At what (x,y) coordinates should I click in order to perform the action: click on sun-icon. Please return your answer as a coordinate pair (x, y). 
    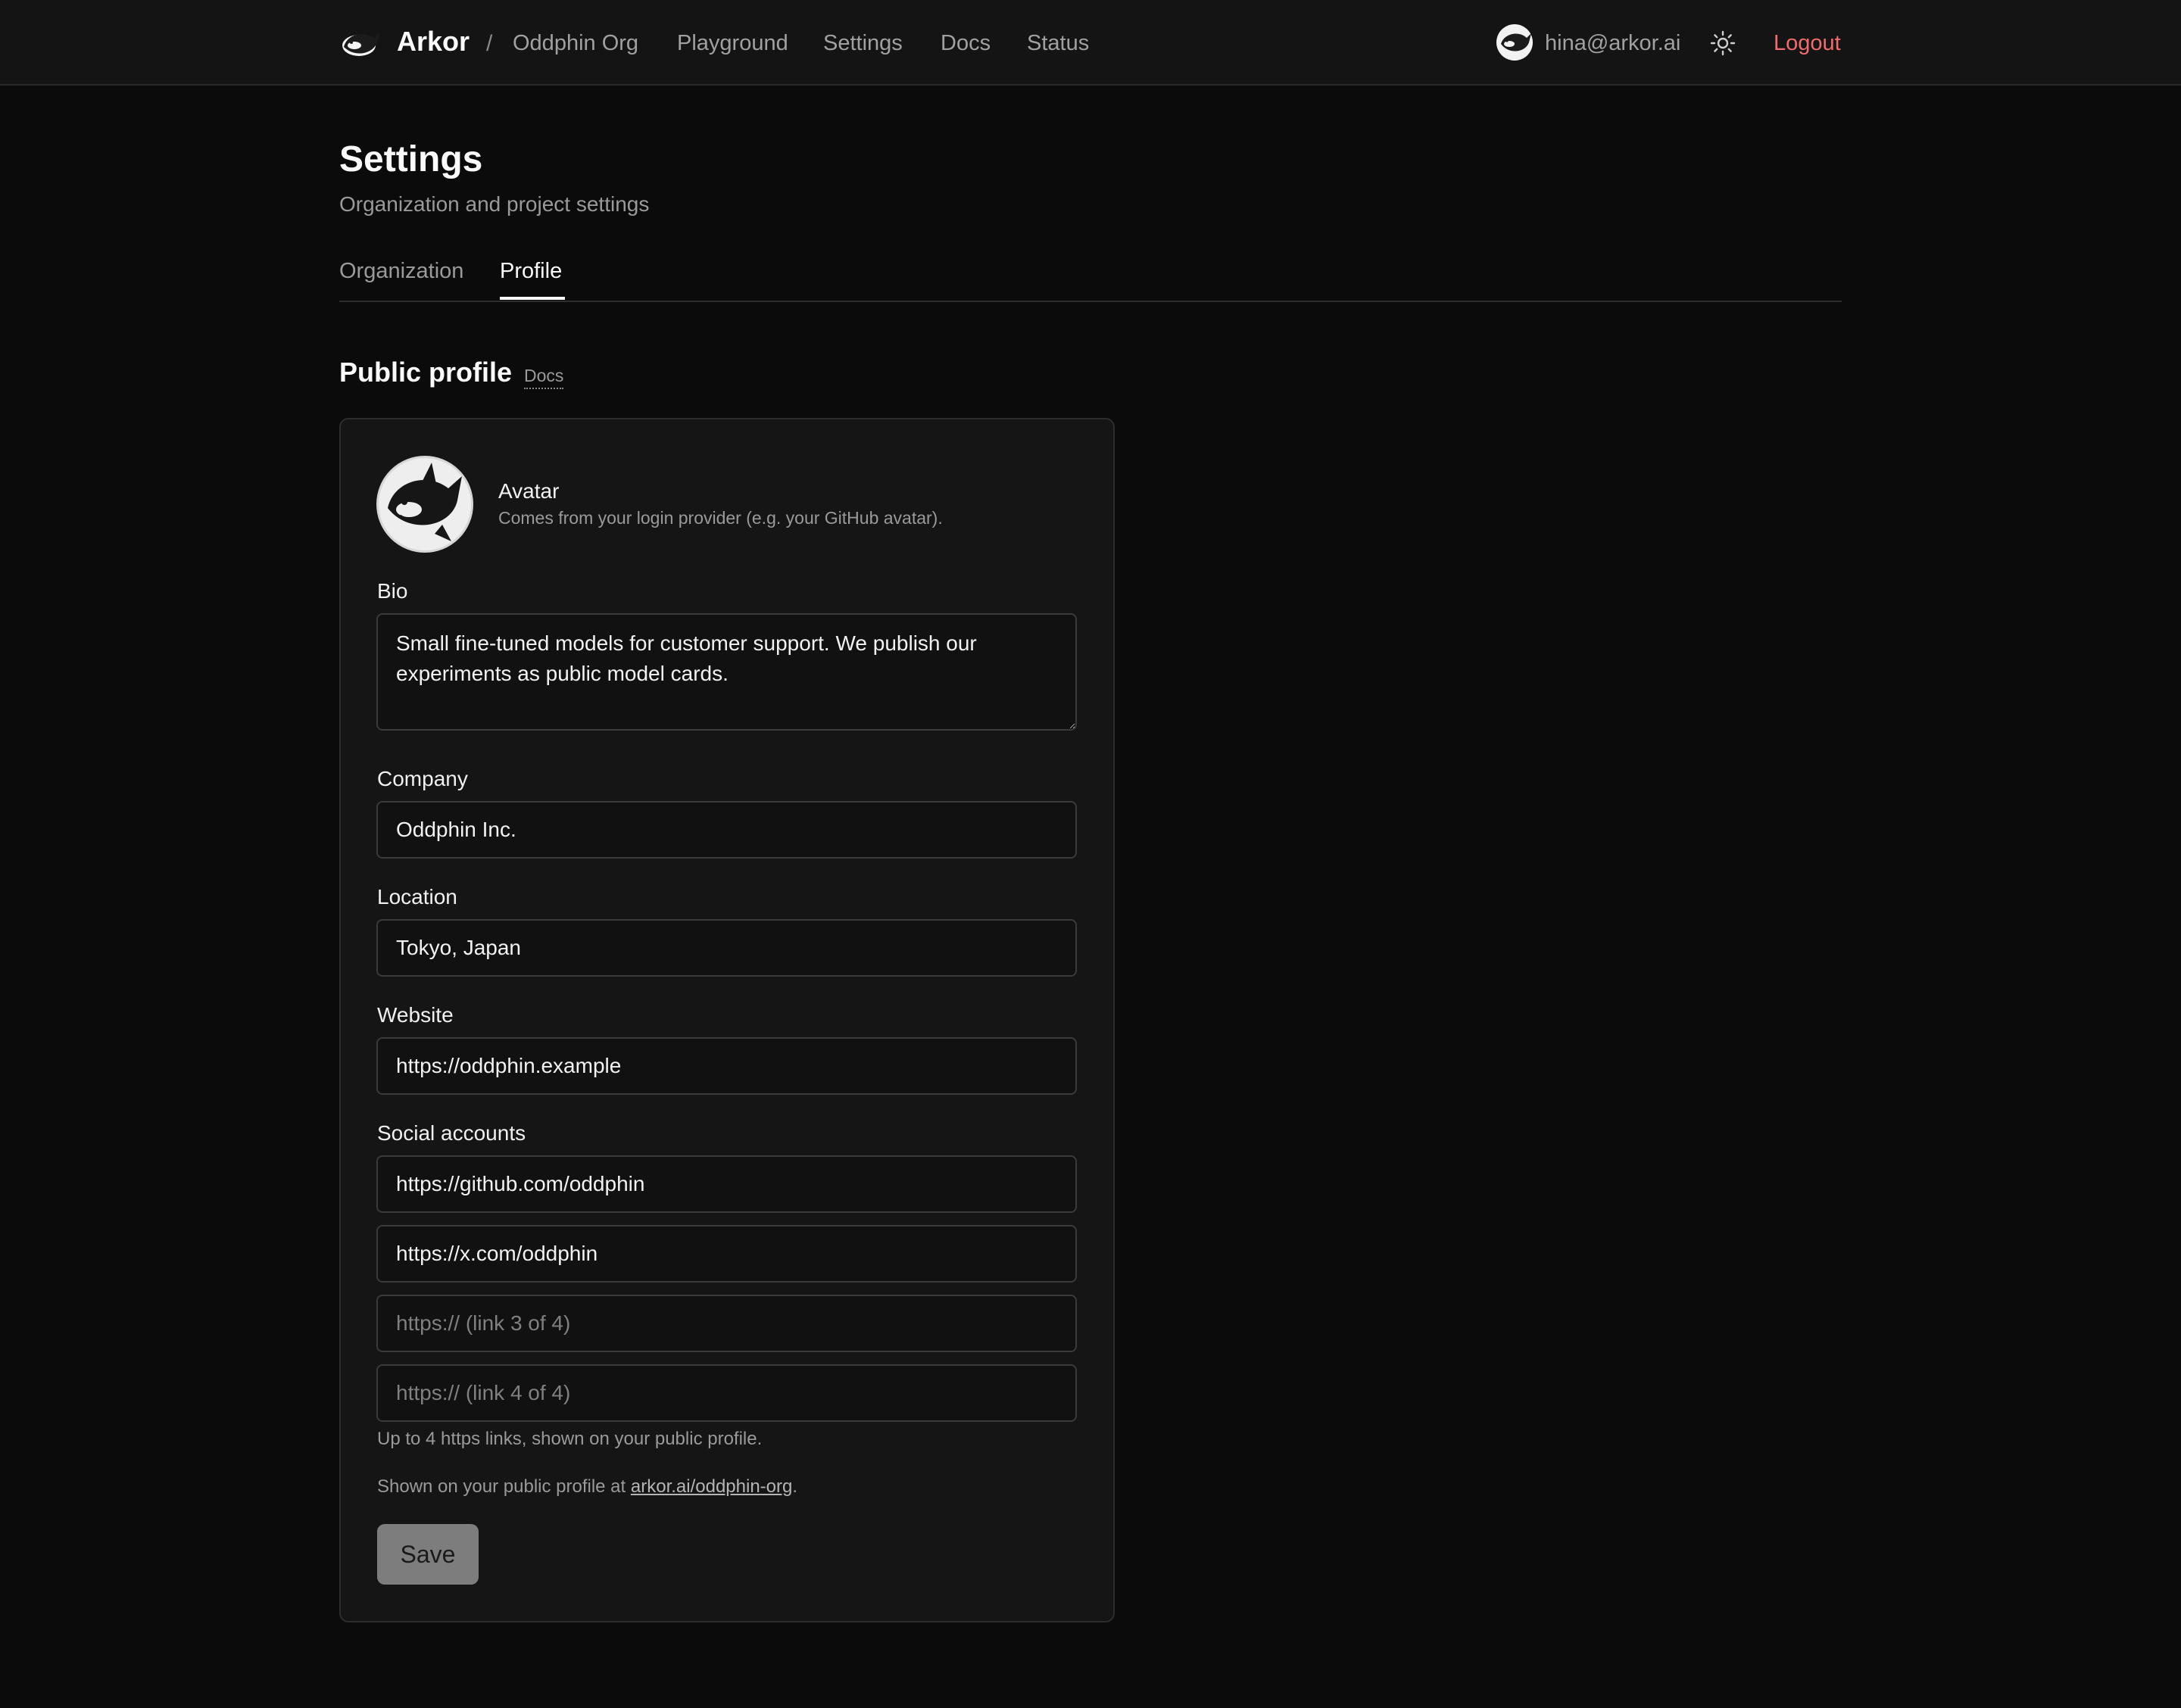
    Looking at the image, I should click on (1723, 43).